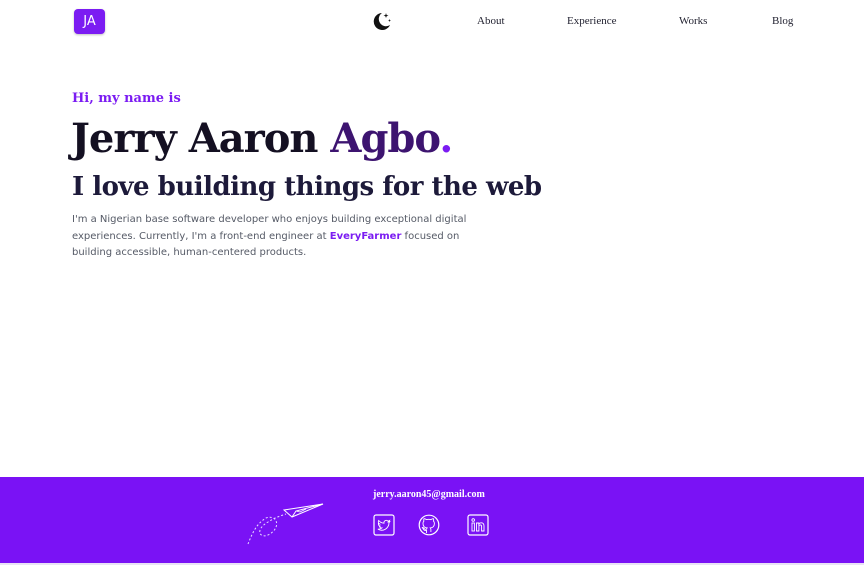 This screenshot has height=565, width=864. Describe the element at coordinates (285, 524) in the screenshot. I see `paper-plane-icon` at that location.